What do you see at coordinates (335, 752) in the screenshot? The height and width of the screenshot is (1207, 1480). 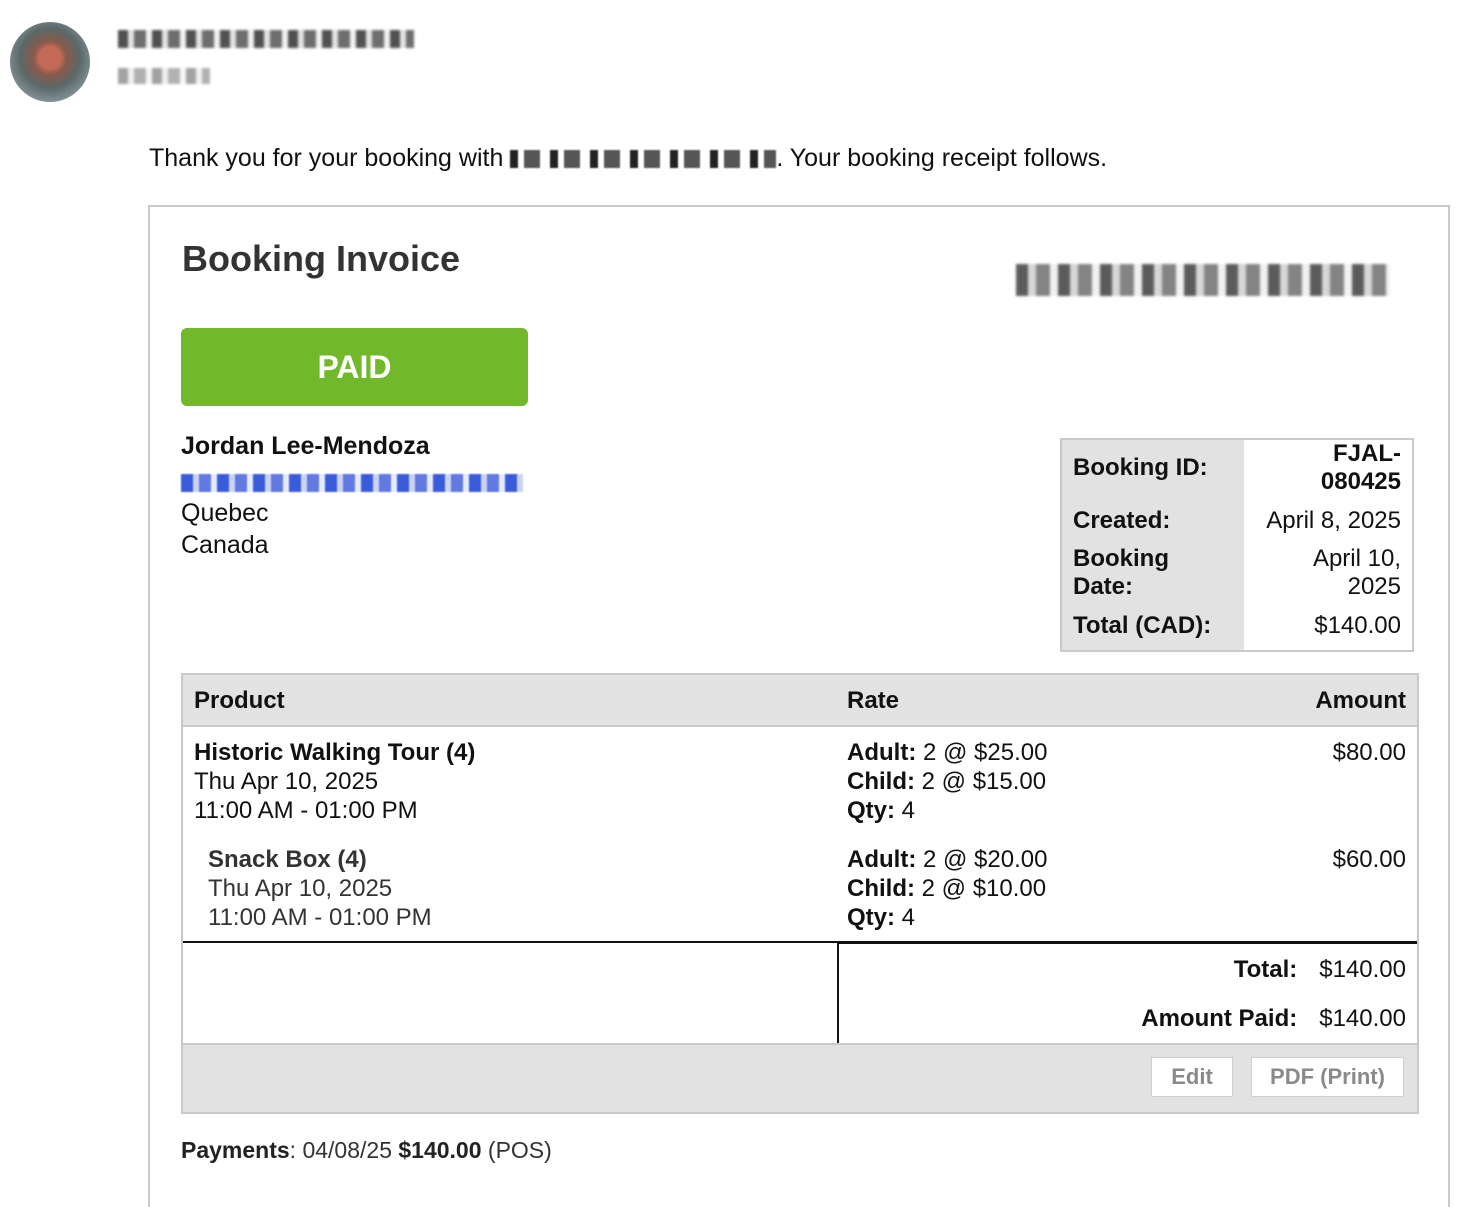 I see `product-name: Historic Walking Tour (4)` at bounding box center [335, 752].